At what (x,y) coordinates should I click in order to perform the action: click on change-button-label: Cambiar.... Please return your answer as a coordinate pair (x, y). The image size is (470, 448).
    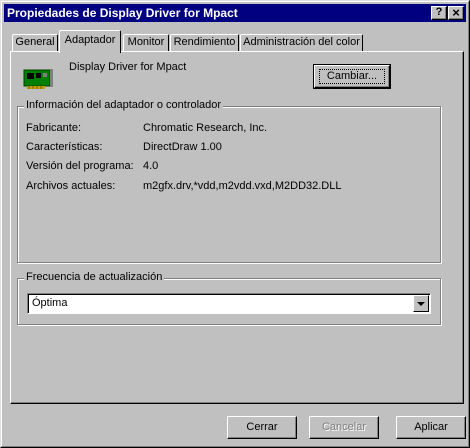
    Looking at the image, I should click on (352, 76).